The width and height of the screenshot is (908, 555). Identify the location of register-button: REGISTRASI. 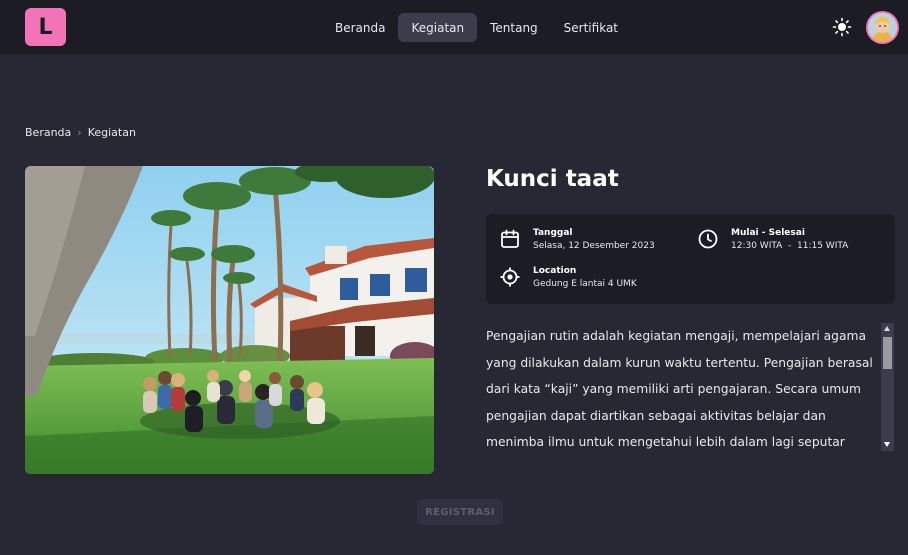
(460, 512).